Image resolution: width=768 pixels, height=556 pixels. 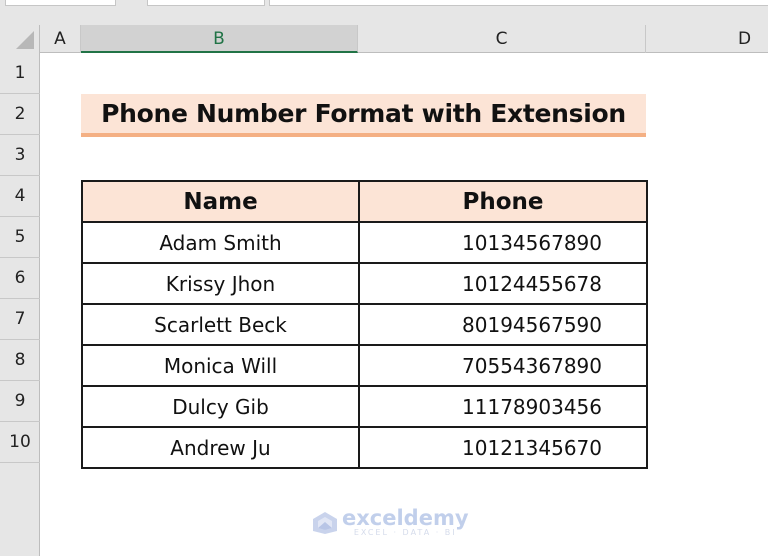 What do you see at coordinates (20, 360) in the screenshot?
I see `row-header-8: 8` at bounding box center [20, 360].